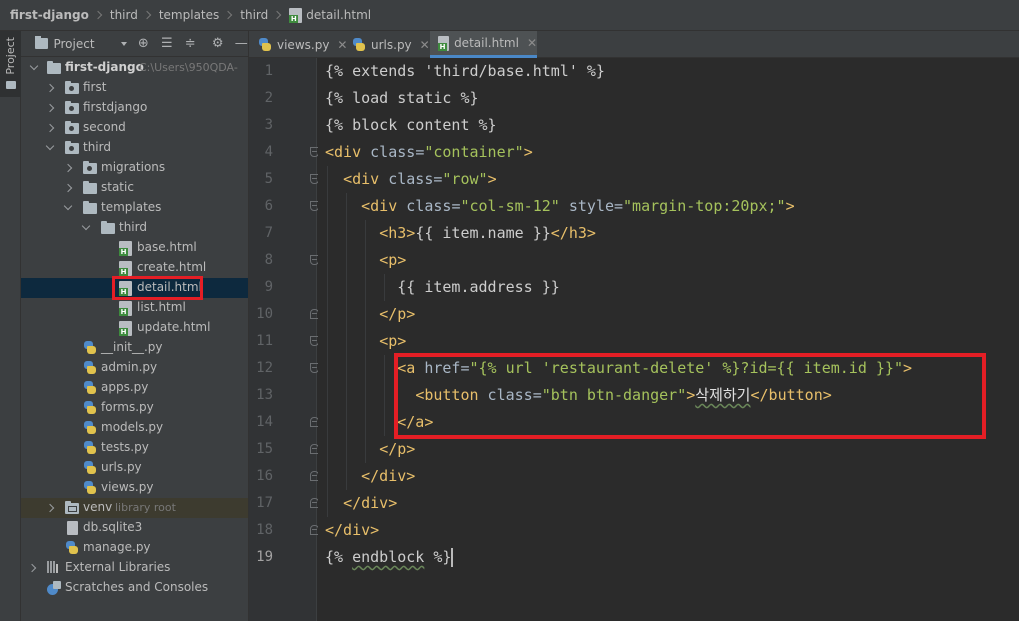 This screenshot has width=1019, height=621. Describe the element at coordinates (134, 348) in the screenshot. I see `tree-item-init-py: __init__.py` at that location.